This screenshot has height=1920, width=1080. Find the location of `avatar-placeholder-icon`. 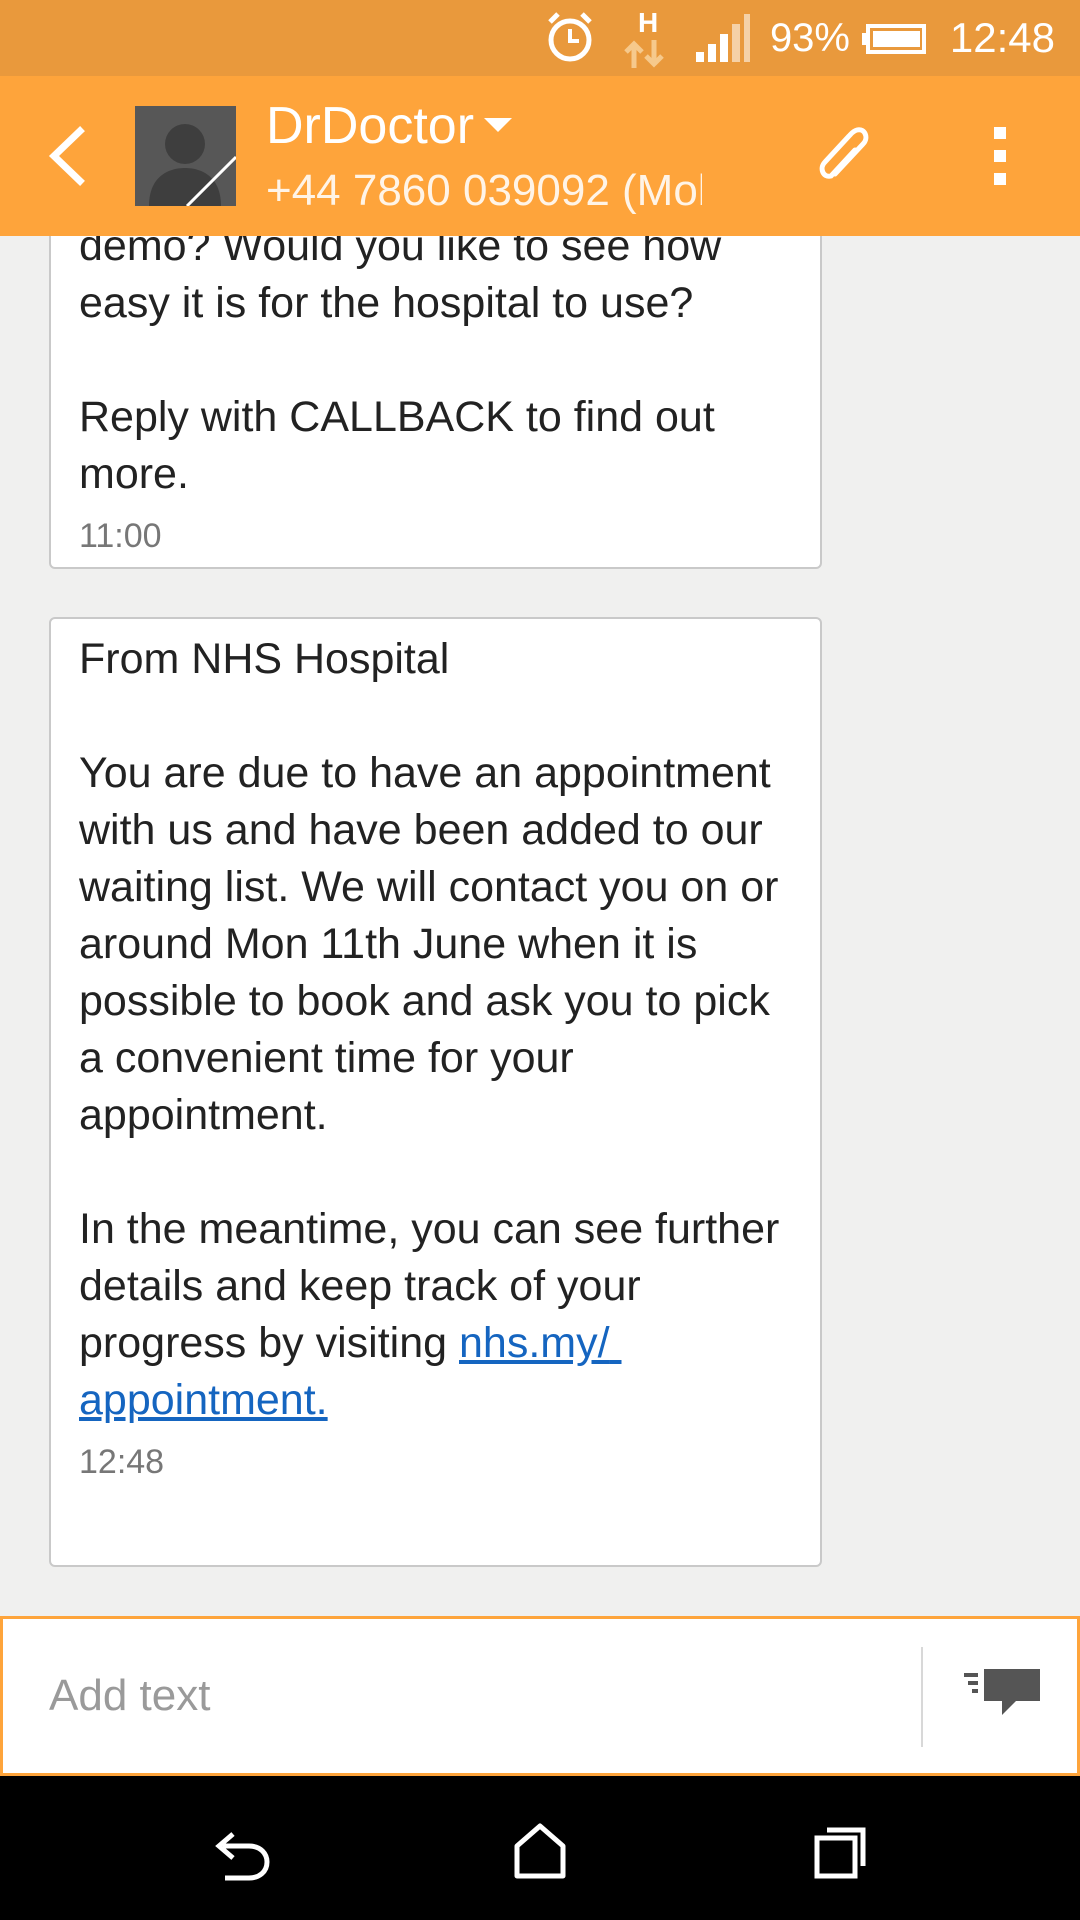

avatar-placeholder-icon is located at coordinates (185, 156).